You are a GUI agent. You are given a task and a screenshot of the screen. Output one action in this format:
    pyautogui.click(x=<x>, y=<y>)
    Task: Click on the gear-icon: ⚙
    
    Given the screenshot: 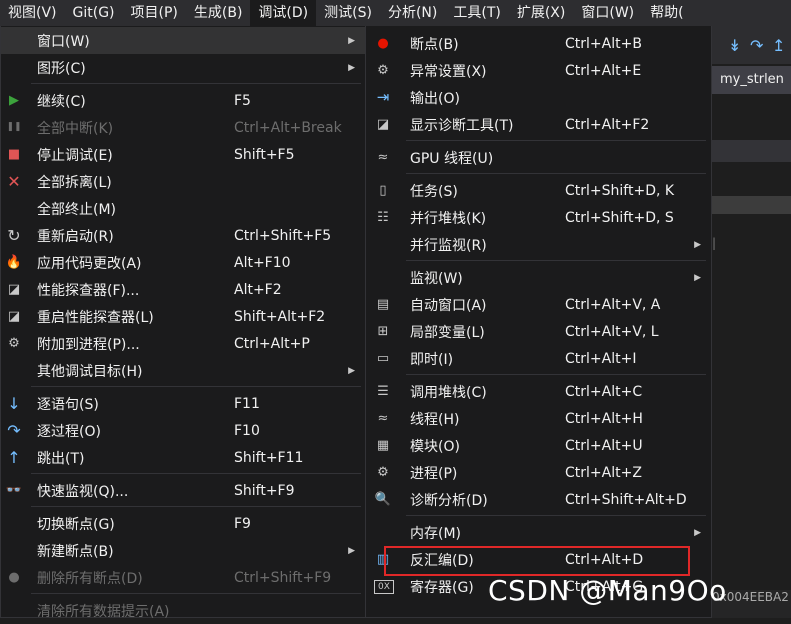 What is the action you would take?
    pyautogui.click(x=383, y=472)
    